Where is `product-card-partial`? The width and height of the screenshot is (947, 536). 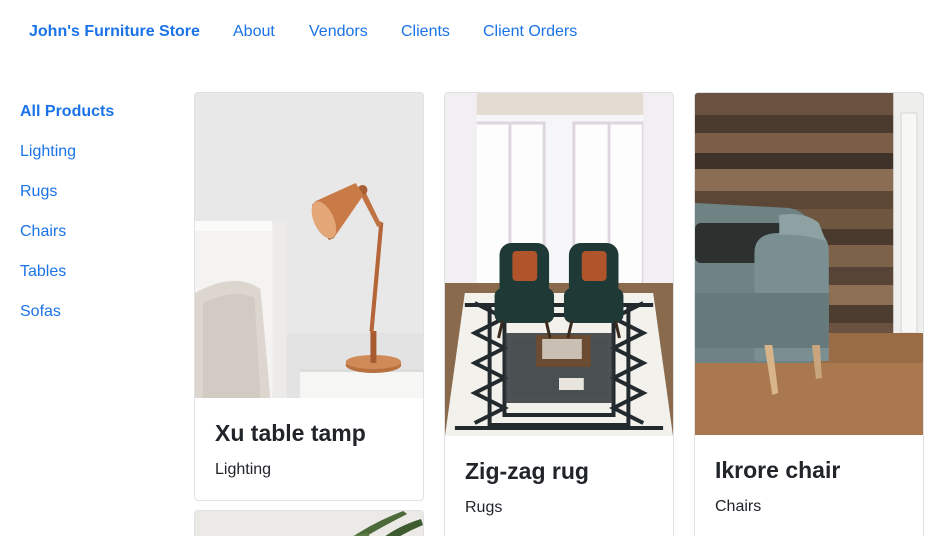
product-card-partial is located at coordinates (309, 523).